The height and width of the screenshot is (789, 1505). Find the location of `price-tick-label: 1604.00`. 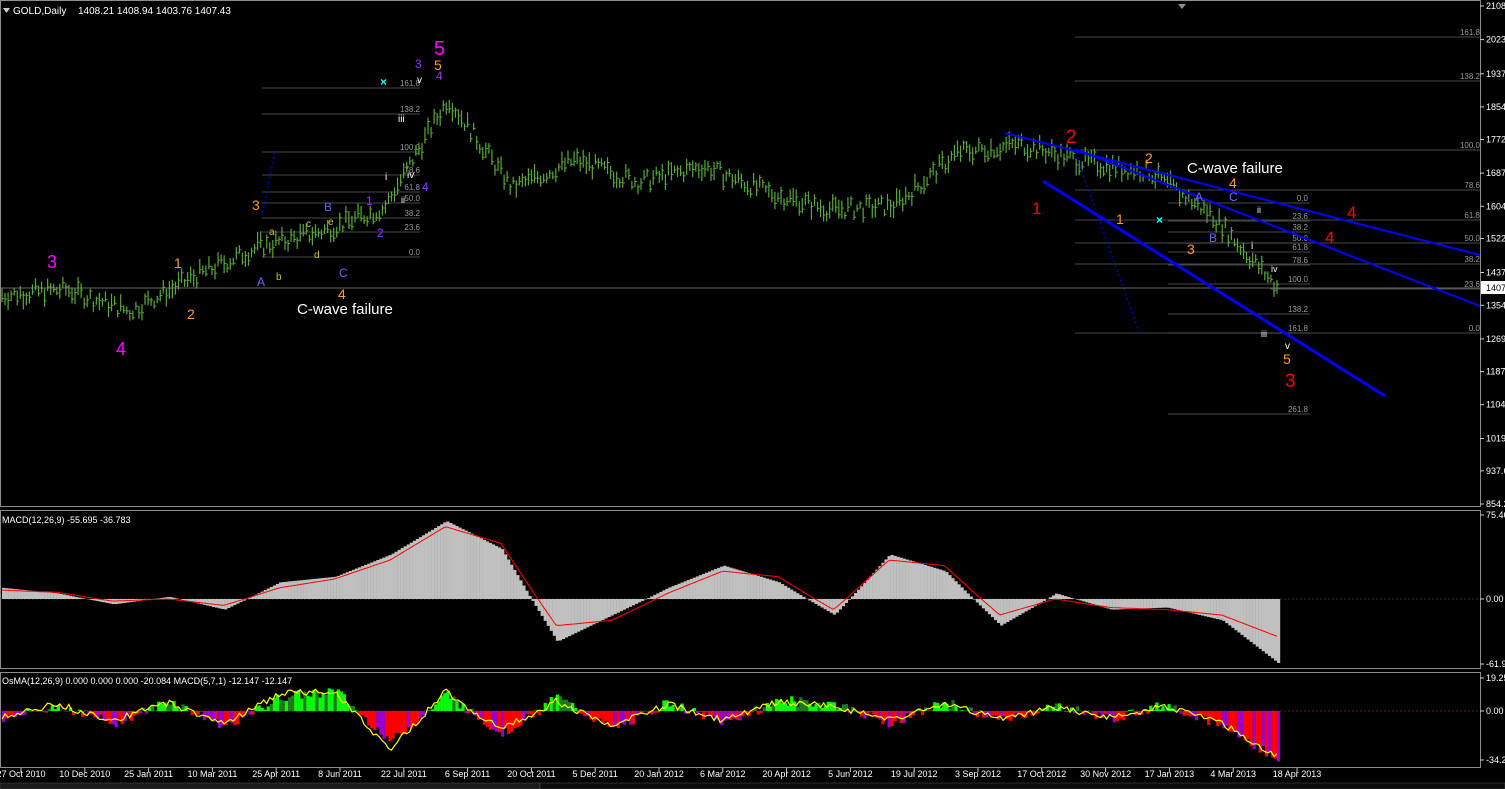

price-tick-label: 1604.00 is located at coordinates (1495, 206).